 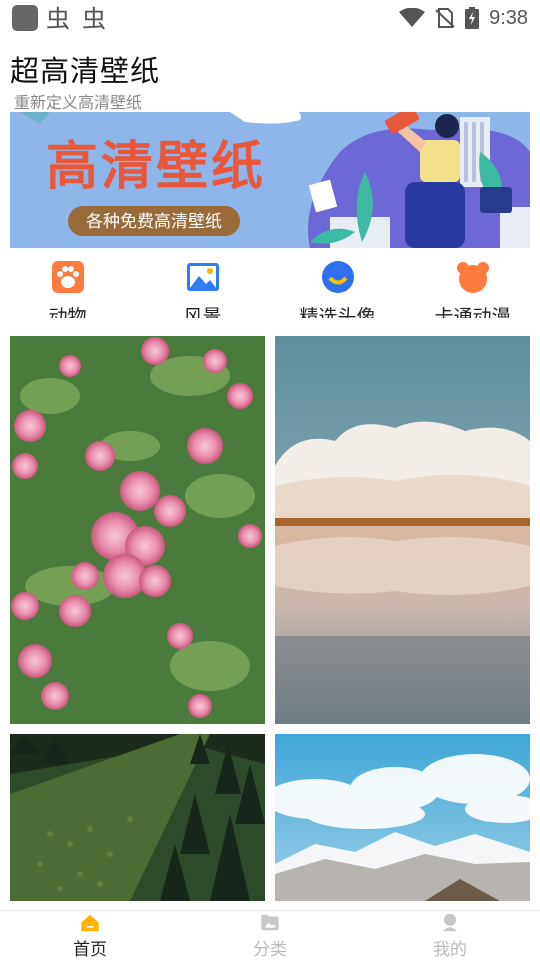 What do you see at coordinates (78, 102) in the screenshot?
I see `app-subtitle: 重新定义高清壁纸` at bounding box center [78, 102].